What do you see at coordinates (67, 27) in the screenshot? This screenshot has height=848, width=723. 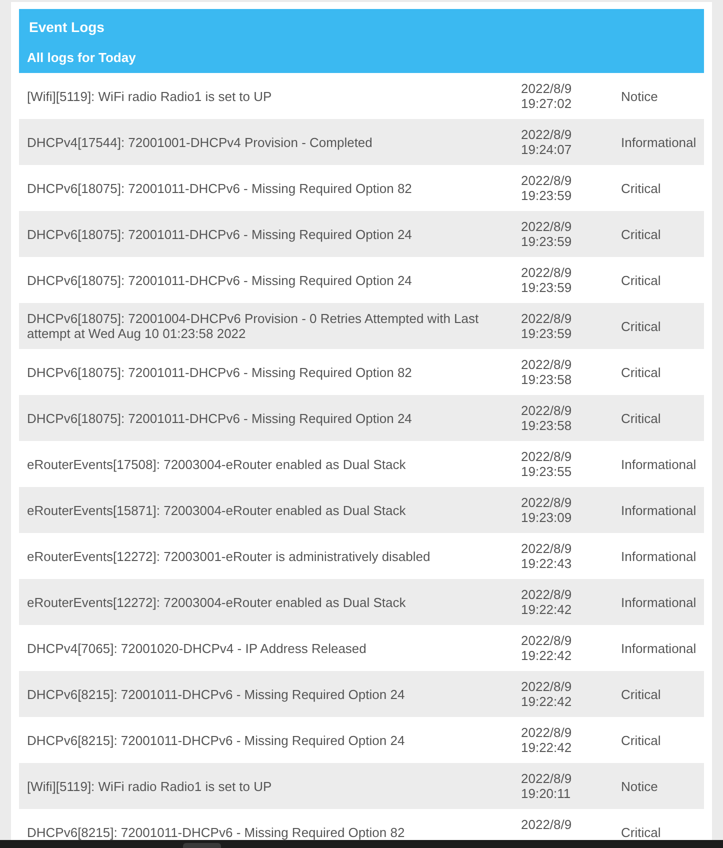 I see `panel-title: Event Logs` at bounding box center [67, 27].